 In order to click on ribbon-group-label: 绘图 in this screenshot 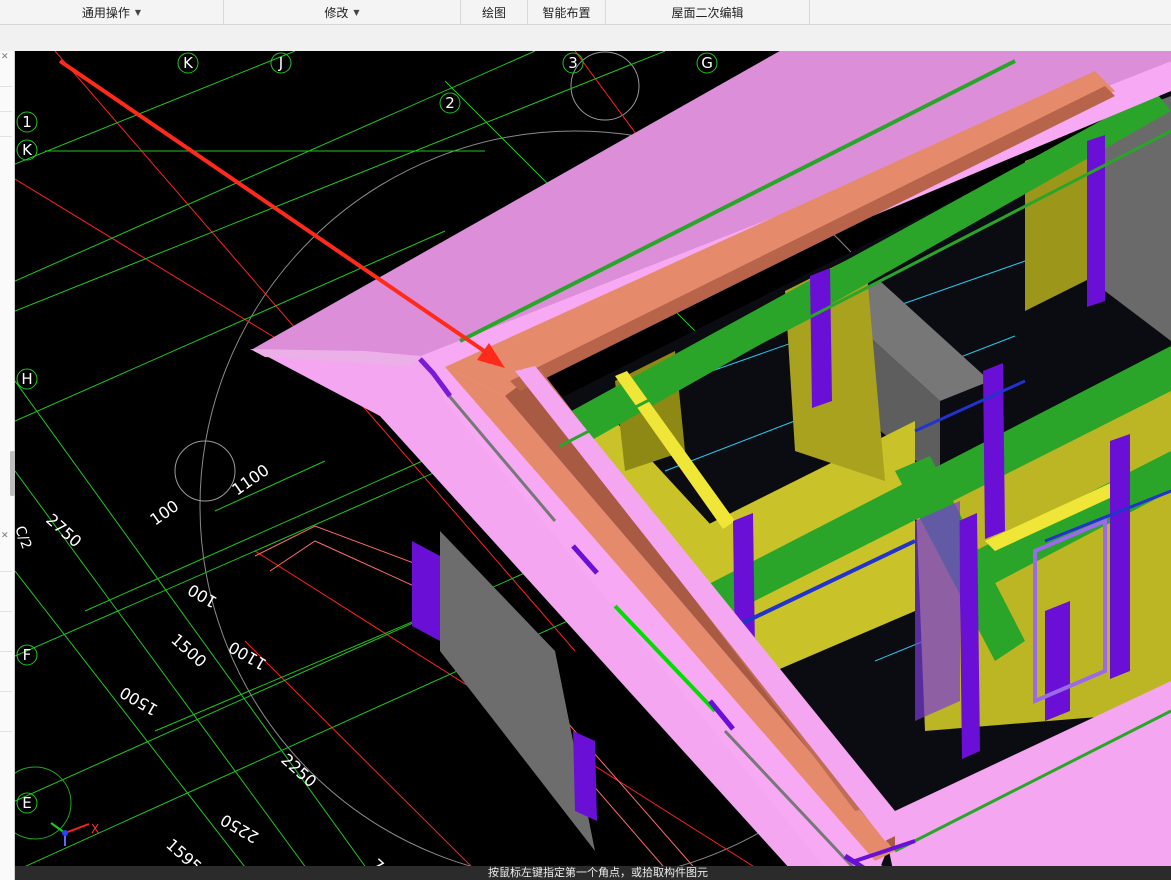, I will do `click(493, 12)`.